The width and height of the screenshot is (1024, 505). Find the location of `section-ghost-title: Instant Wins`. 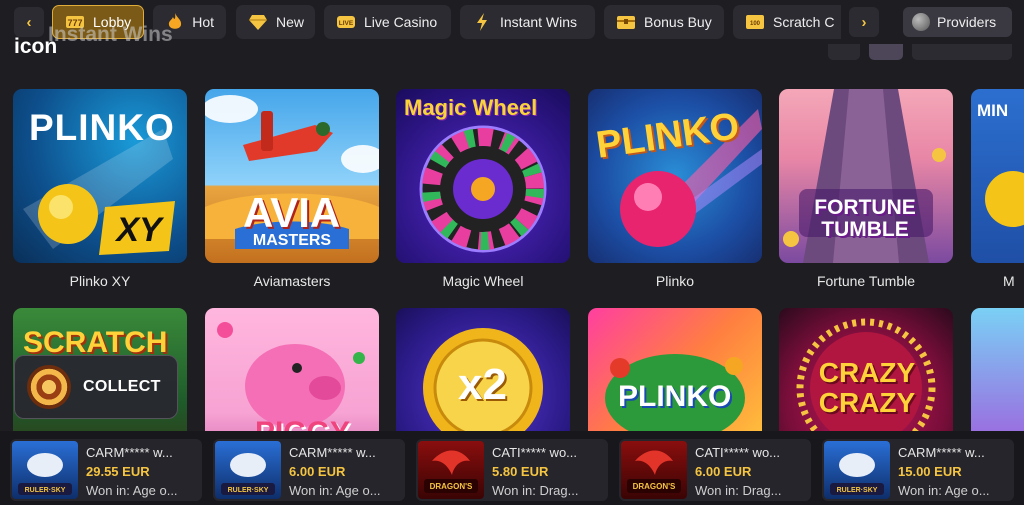

section-ghost-title: Instant Wins is located at coordinates (110, 34).